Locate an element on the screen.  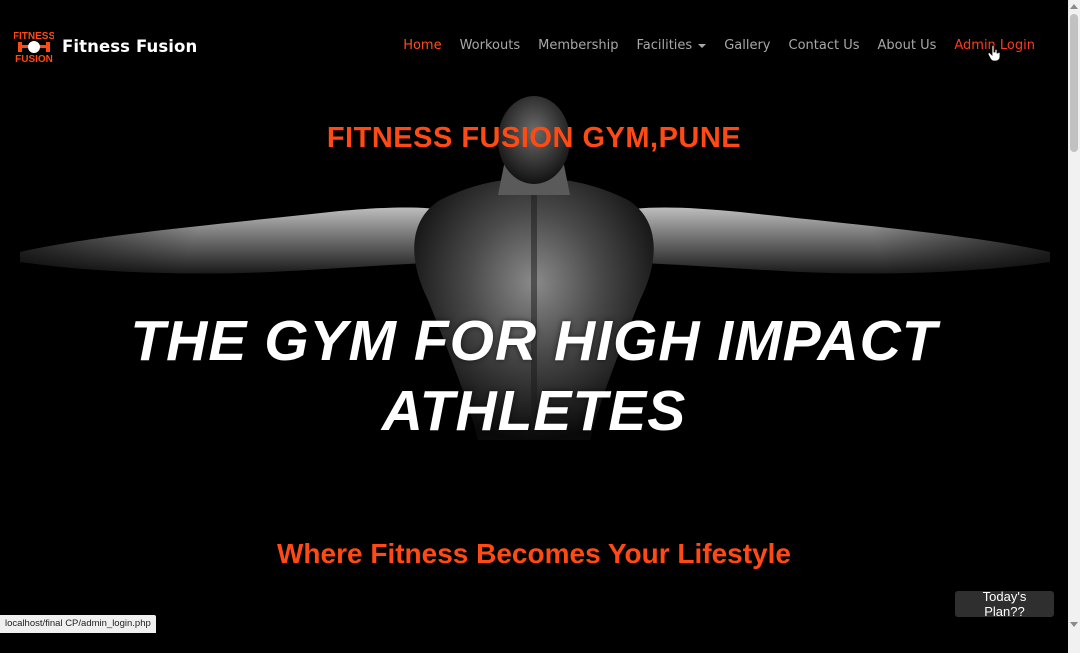
nav-membership: Membership is located at coordinates (578, 45).